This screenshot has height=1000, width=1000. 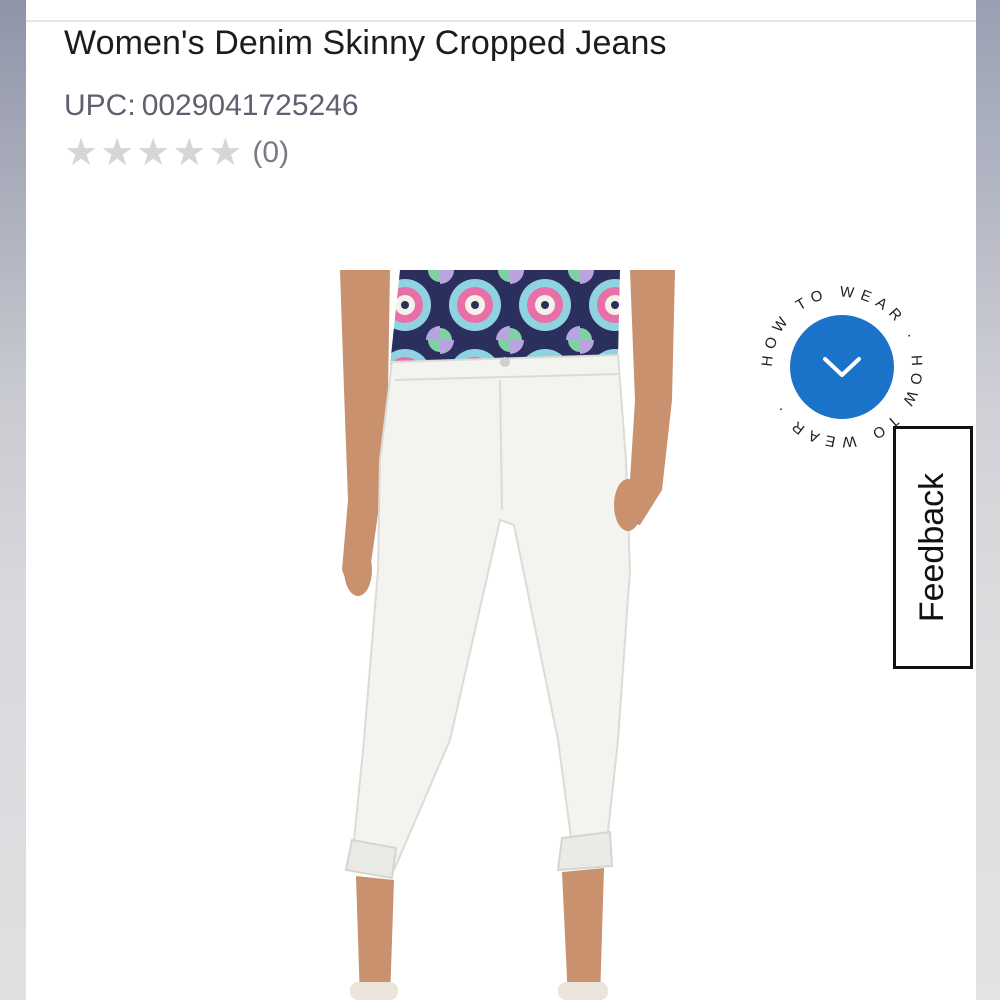 I want to click on upc-label: UPC:, so click(x=100, y=105).